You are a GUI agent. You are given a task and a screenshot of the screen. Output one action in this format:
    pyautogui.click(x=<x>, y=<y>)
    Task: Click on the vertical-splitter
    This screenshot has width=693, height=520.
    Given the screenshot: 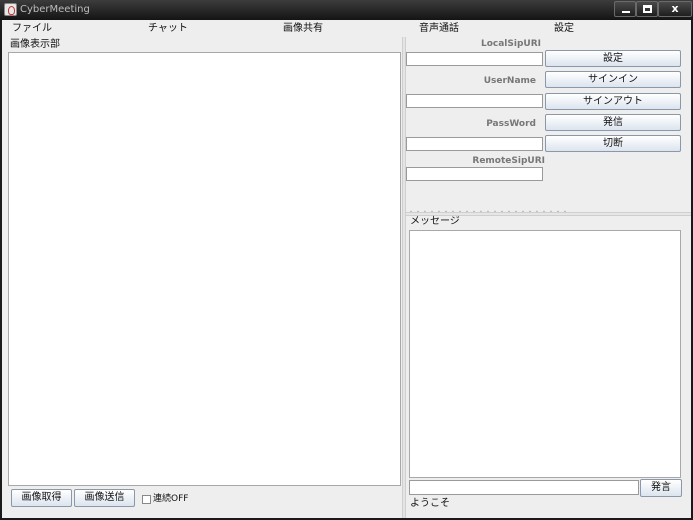 What is the action you would take?
    pyautogui.click(x=404, y=277)
    